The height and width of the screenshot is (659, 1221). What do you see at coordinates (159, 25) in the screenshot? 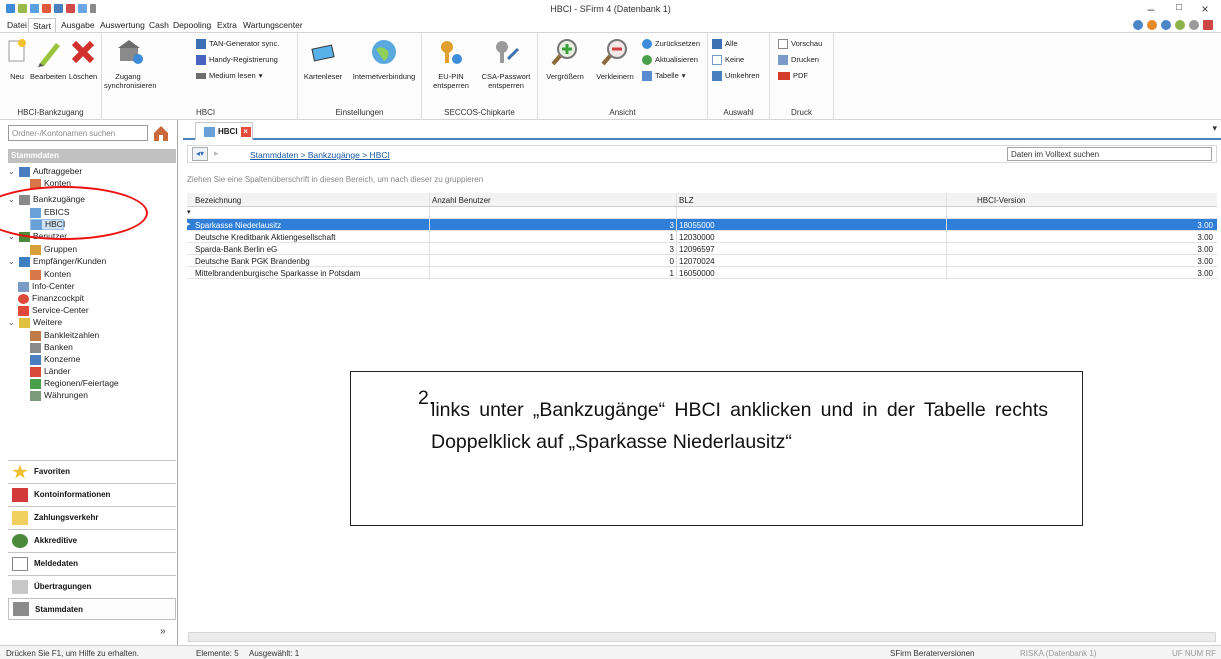
I see `tab-cash: Cash` at bounding box center [159, 25].